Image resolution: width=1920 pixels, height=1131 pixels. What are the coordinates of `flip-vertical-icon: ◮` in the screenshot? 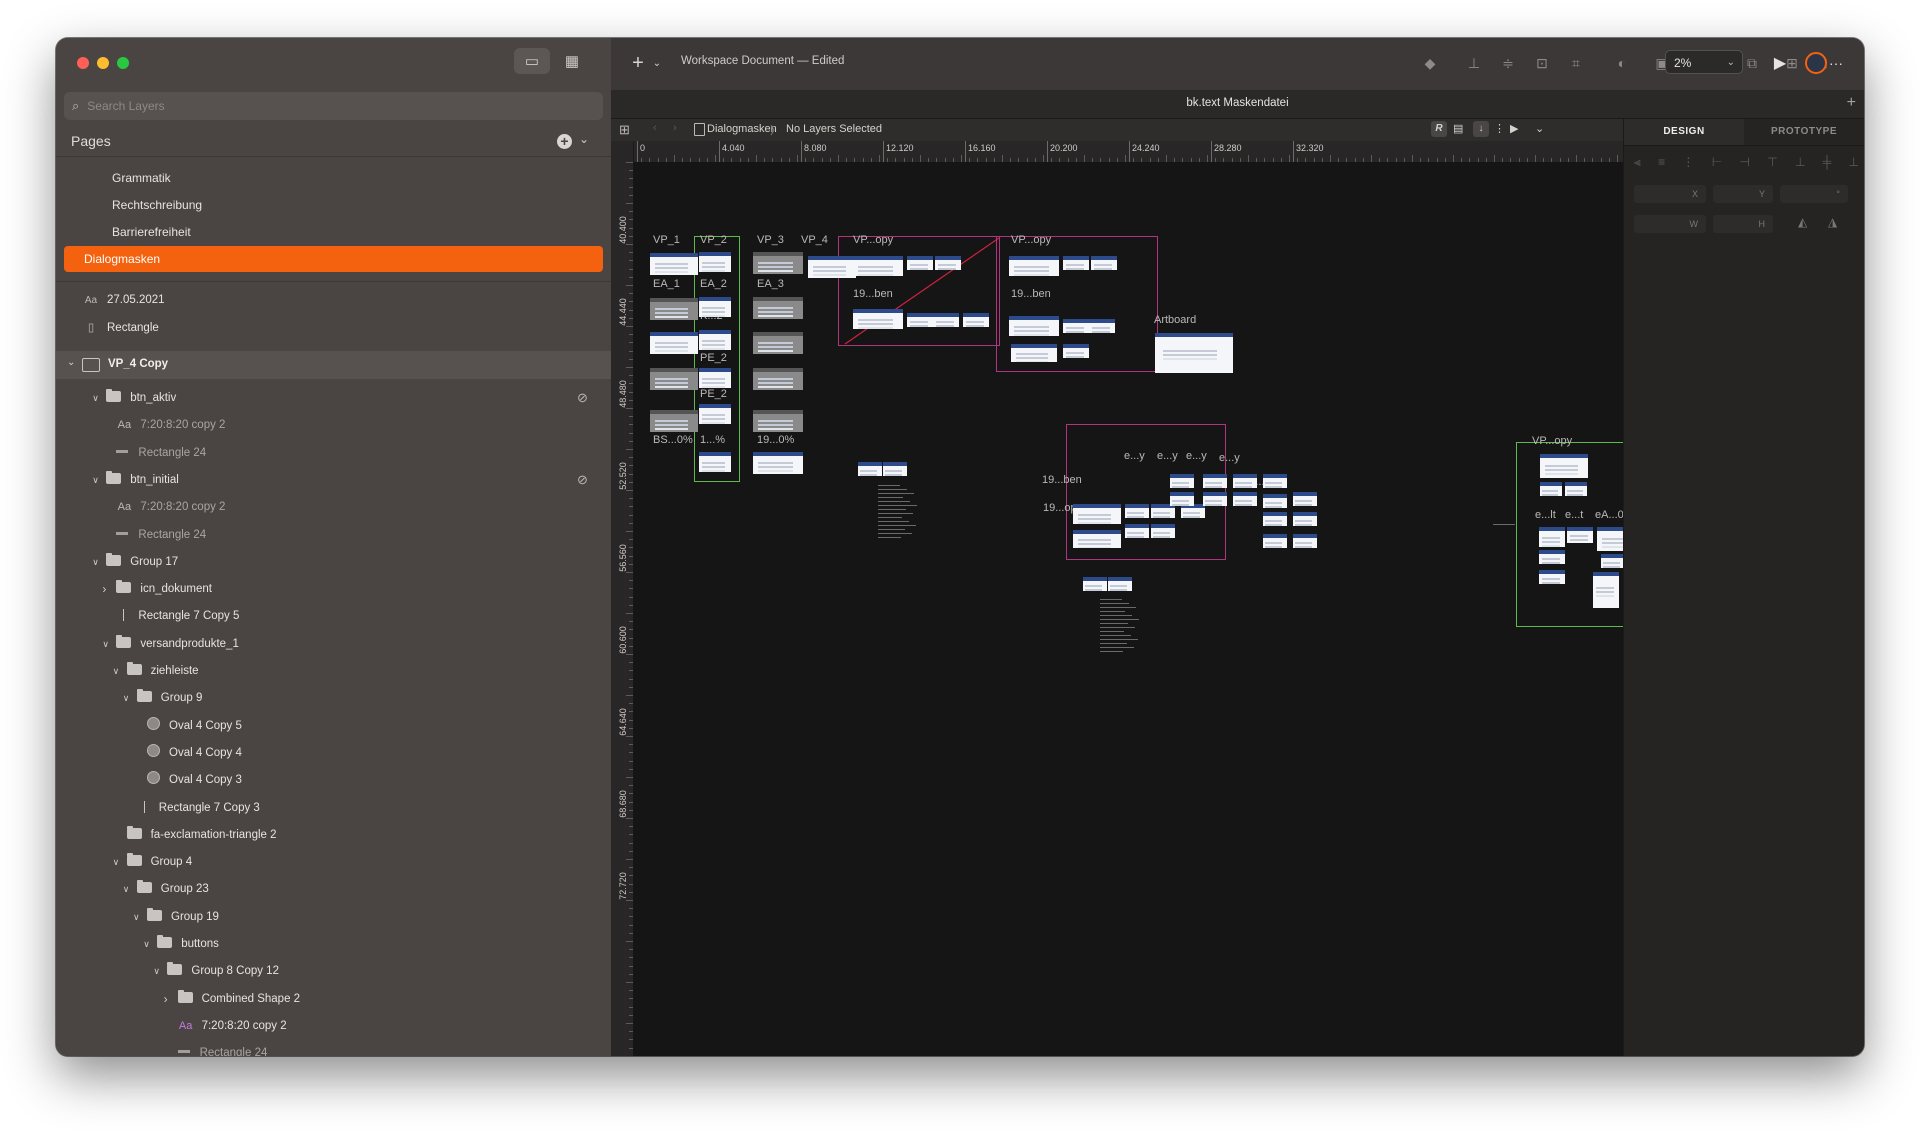 It's located at (1832, 222).